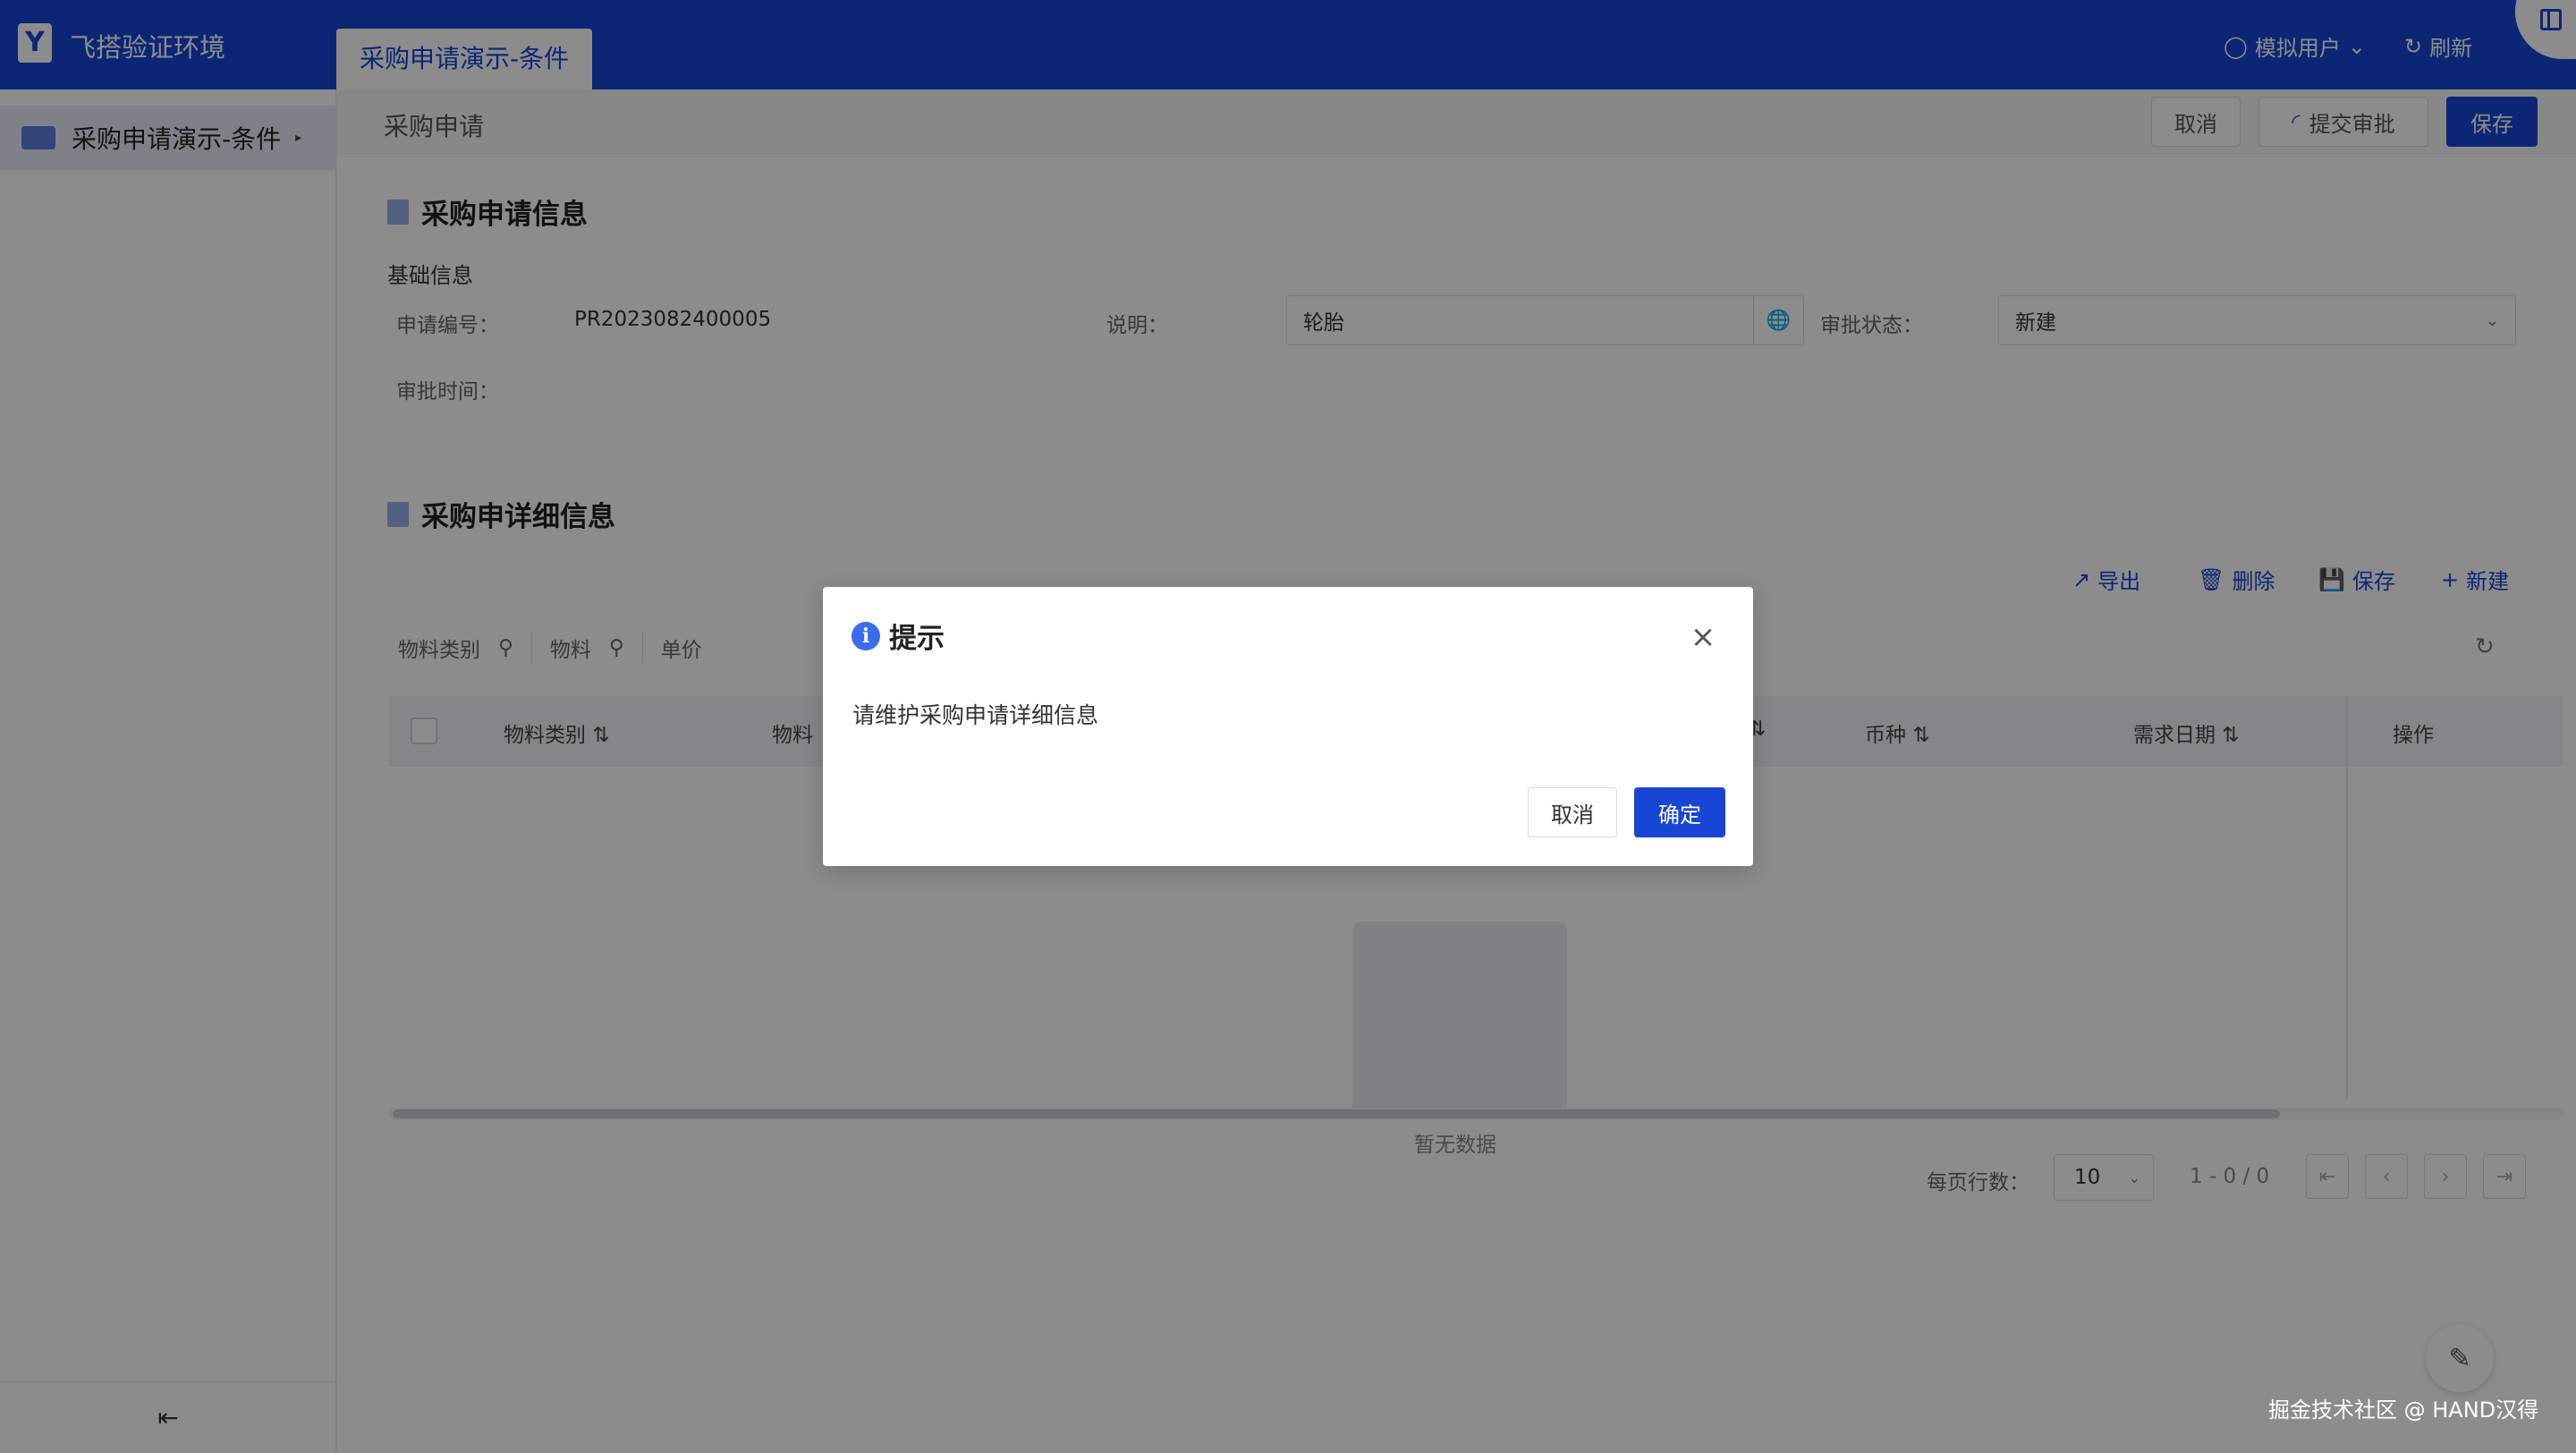  What do you see at coordinates (1572, 812) in the screenshot?
I see `dialog-cancel-button: 取消` at bounding box center [1572, 812].